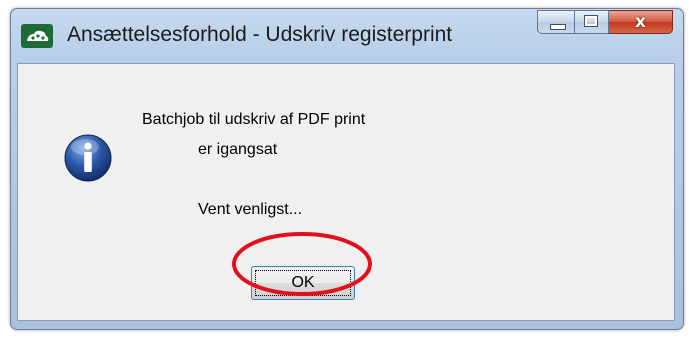 Image resolution: width=690 pixels, height=338 pixels. Describe the element at coordinates (558, 27) in the screenshot. I see `minimize-icon` at that location.